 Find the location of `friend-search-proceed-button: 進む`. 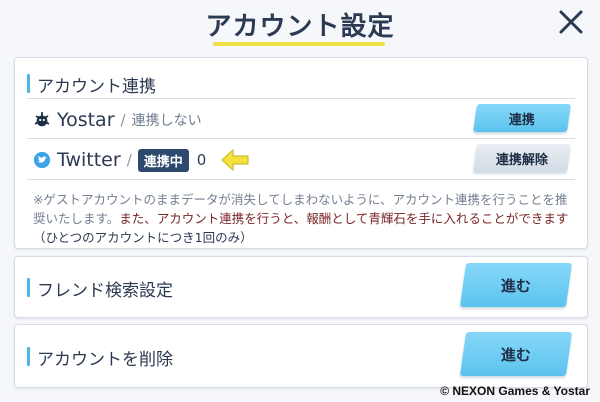

friend-search-proceed-button: 進む is located at coordinates (516, 285).